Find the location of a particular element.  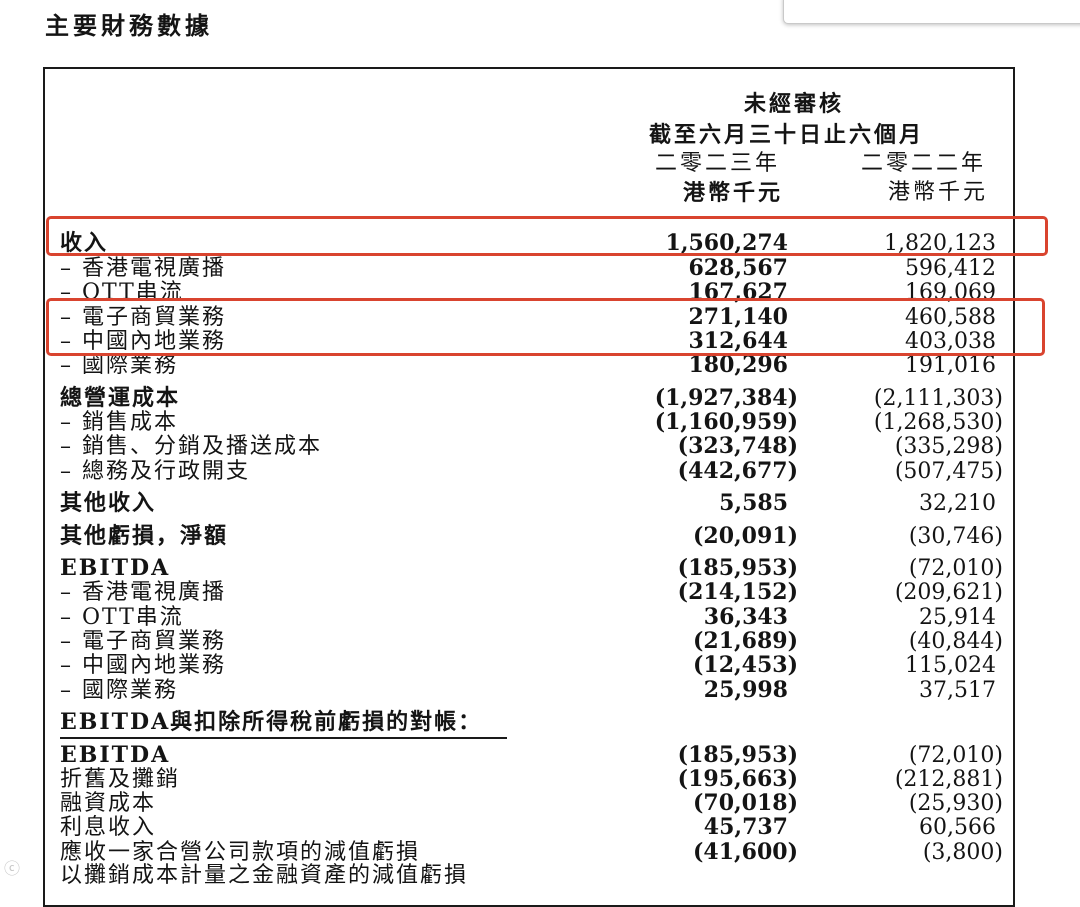

header-unit-2023: 港幣千元 is located at coordinates (733, 193).